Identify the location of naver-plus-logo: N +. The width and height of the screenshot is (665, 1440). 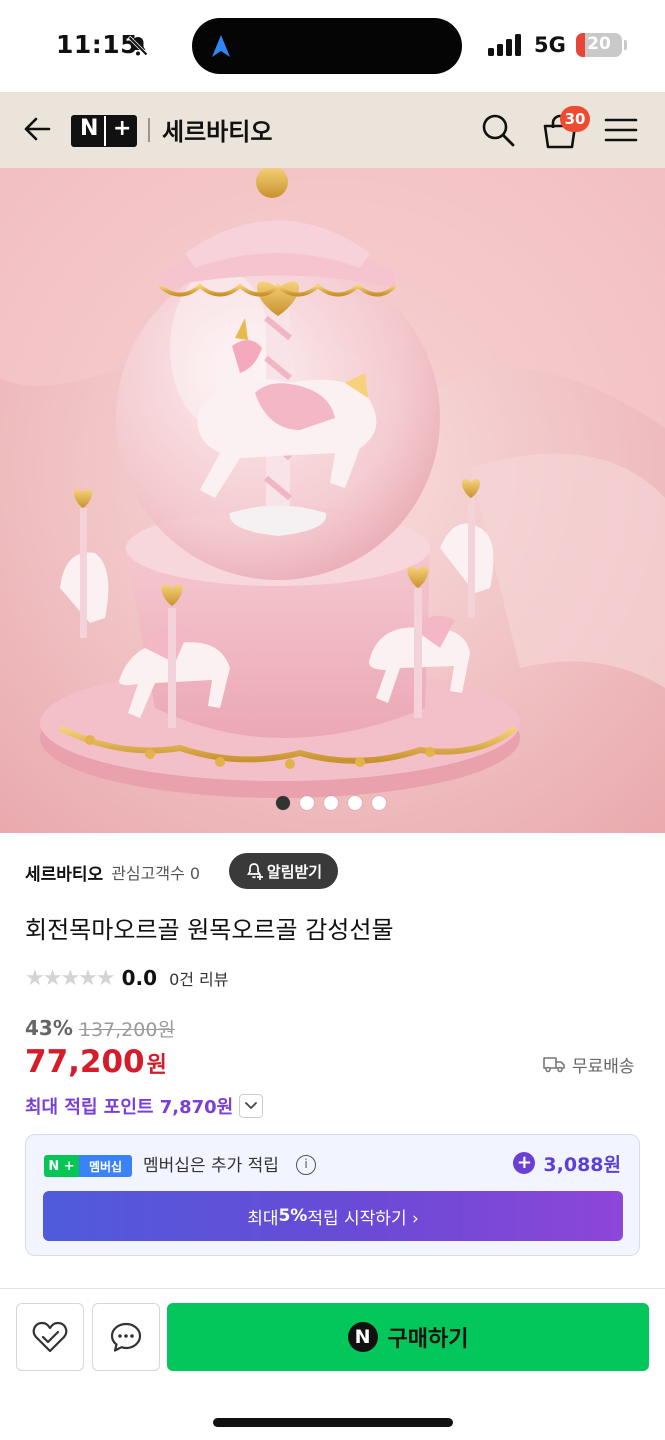
(104, 131).